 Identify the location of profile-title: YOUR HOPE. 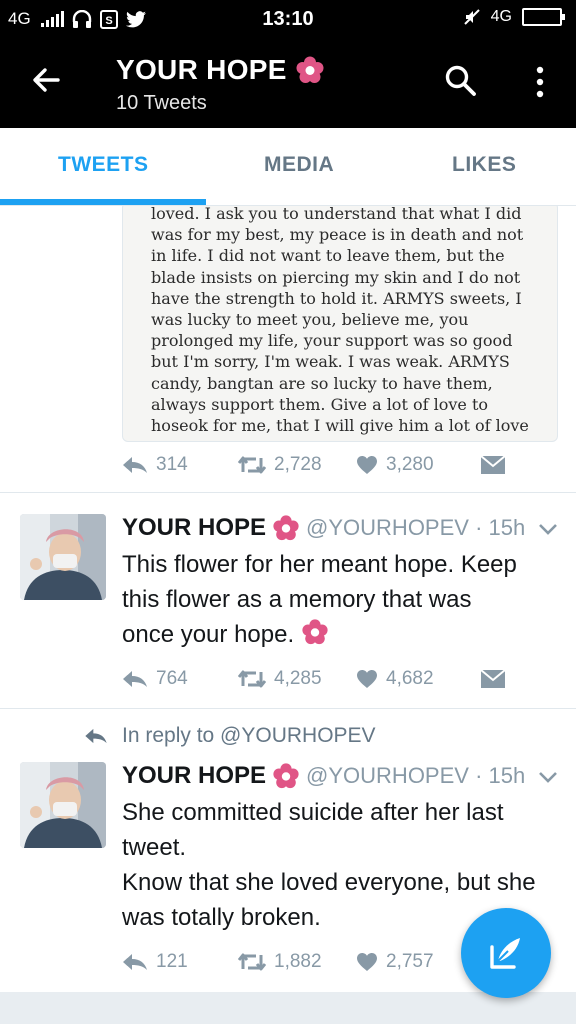
(220, 70).